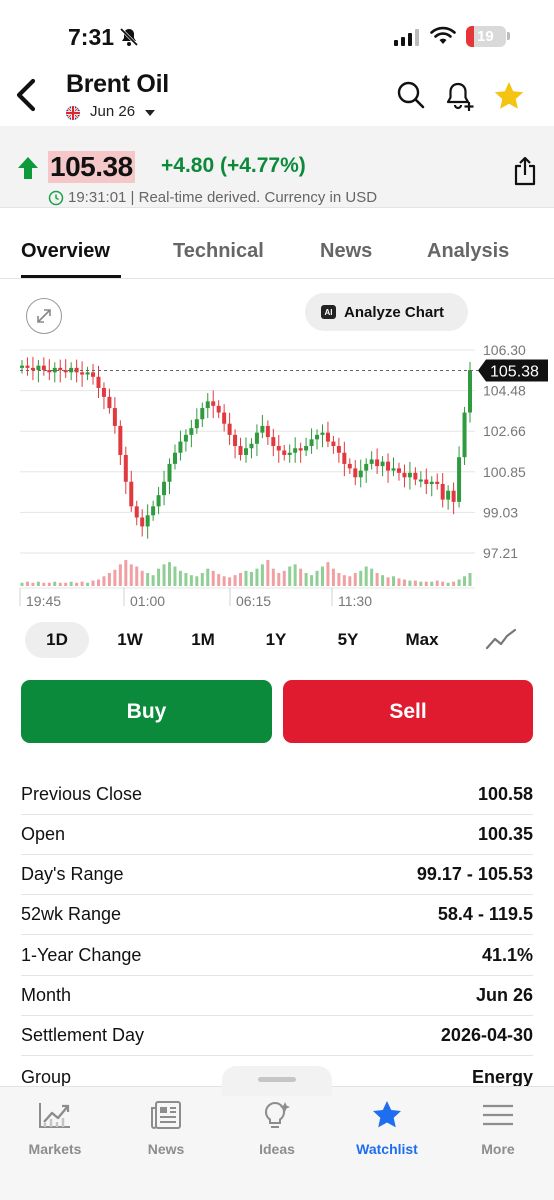 The image size is (554, 1200). What do you see at coordinates (277, 835) in the screenshot?
I see `stat-row-open: Open 100.35` at bounding box center [277, 835].